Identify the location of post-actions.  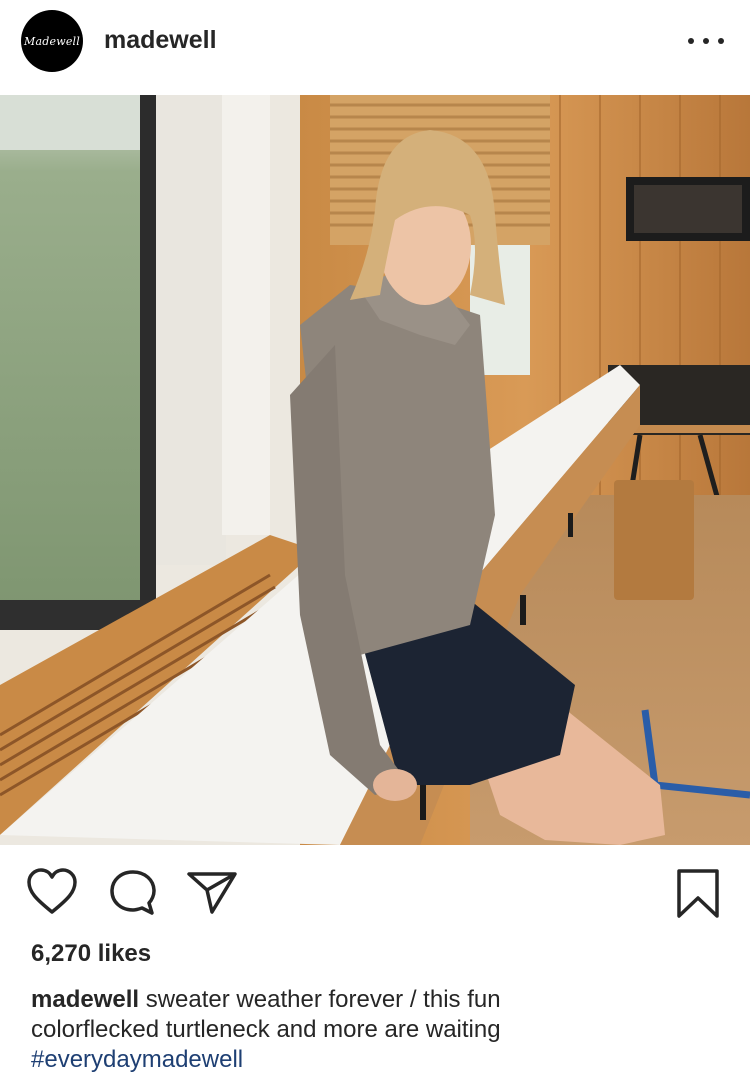
(375, 895).